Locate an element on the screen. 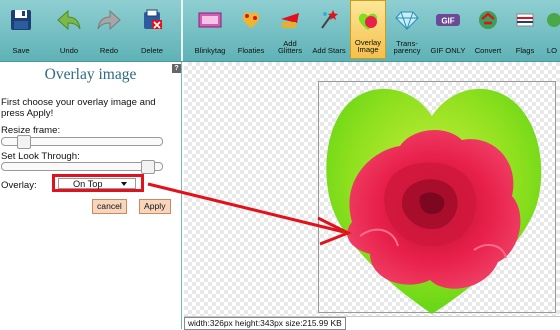  red-arrow-annotation is located at coordinates (249, 214).